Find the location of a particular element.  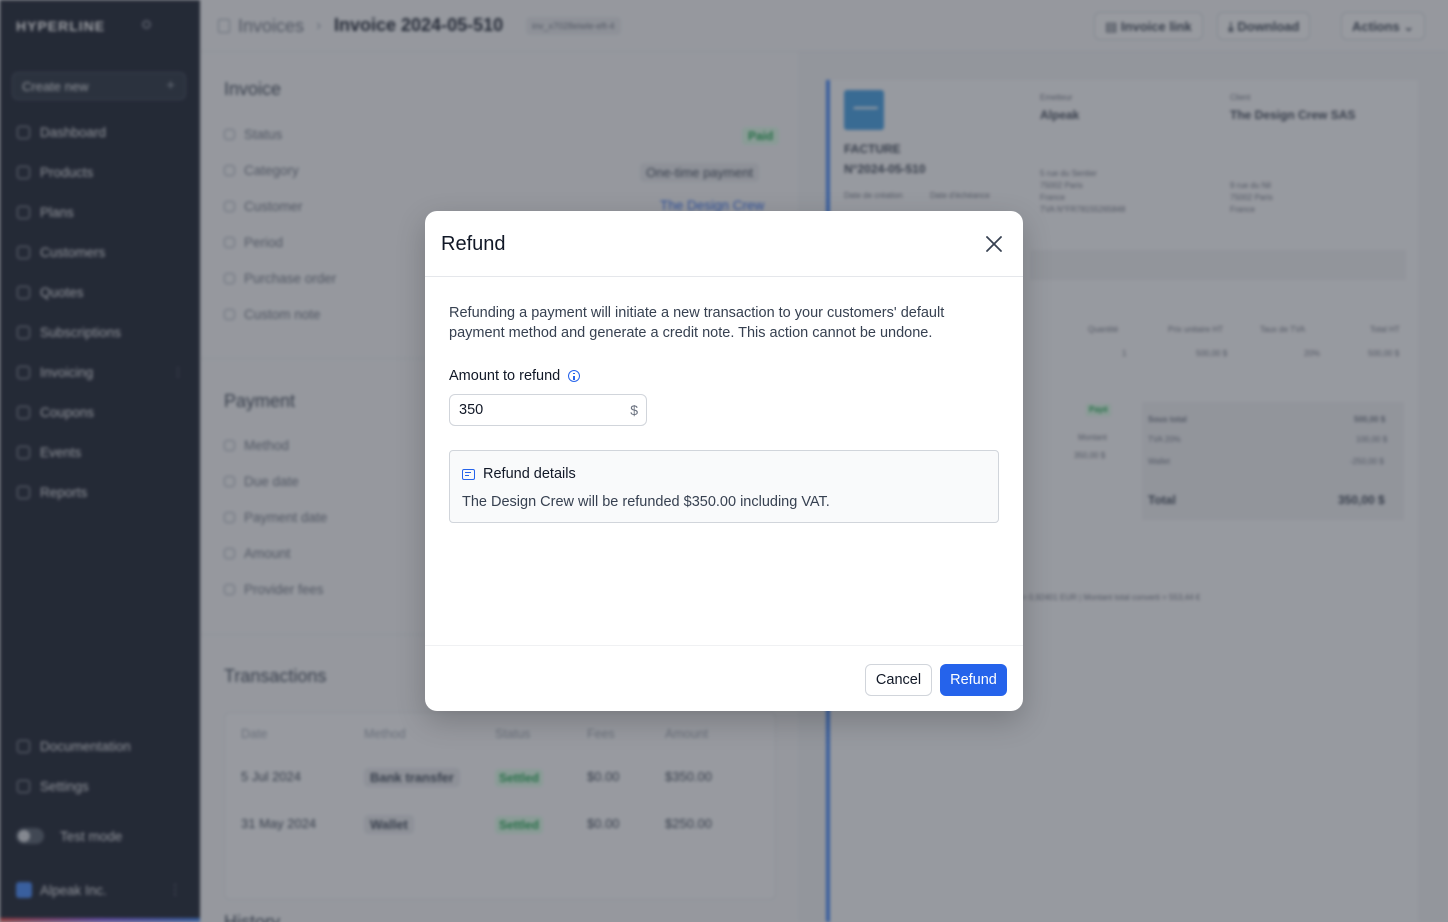

refund-details-header: Refund details is located at coordinates (519, 474).